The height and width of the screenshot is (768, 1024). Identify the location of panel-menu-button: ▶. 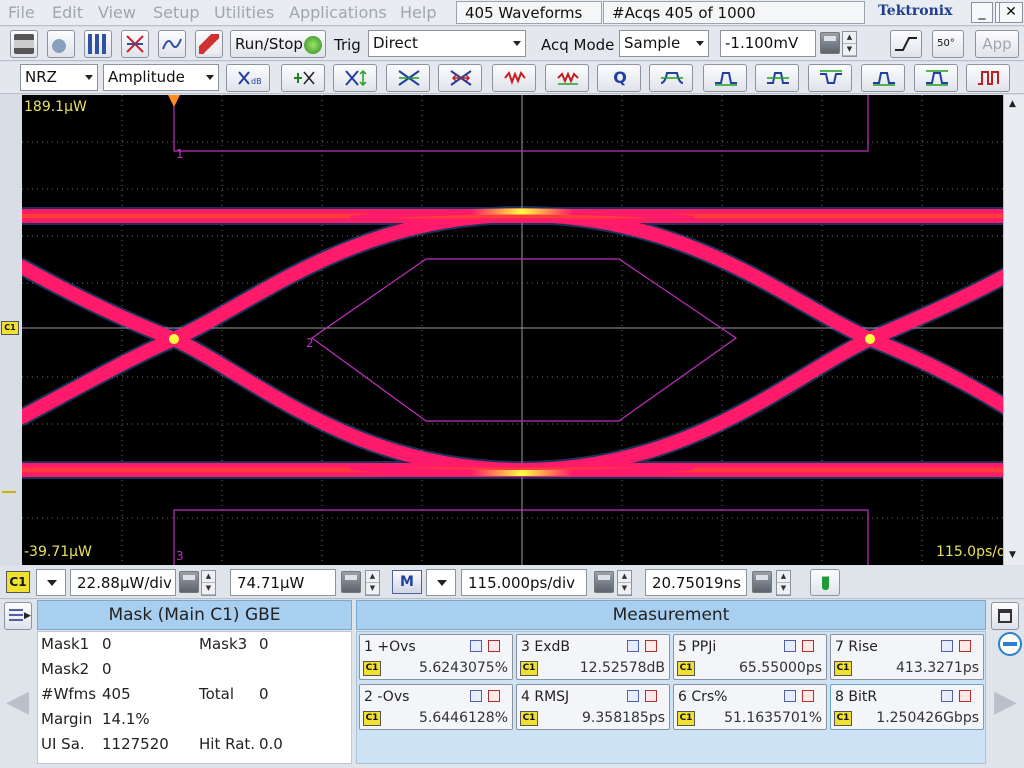
(18, 616).